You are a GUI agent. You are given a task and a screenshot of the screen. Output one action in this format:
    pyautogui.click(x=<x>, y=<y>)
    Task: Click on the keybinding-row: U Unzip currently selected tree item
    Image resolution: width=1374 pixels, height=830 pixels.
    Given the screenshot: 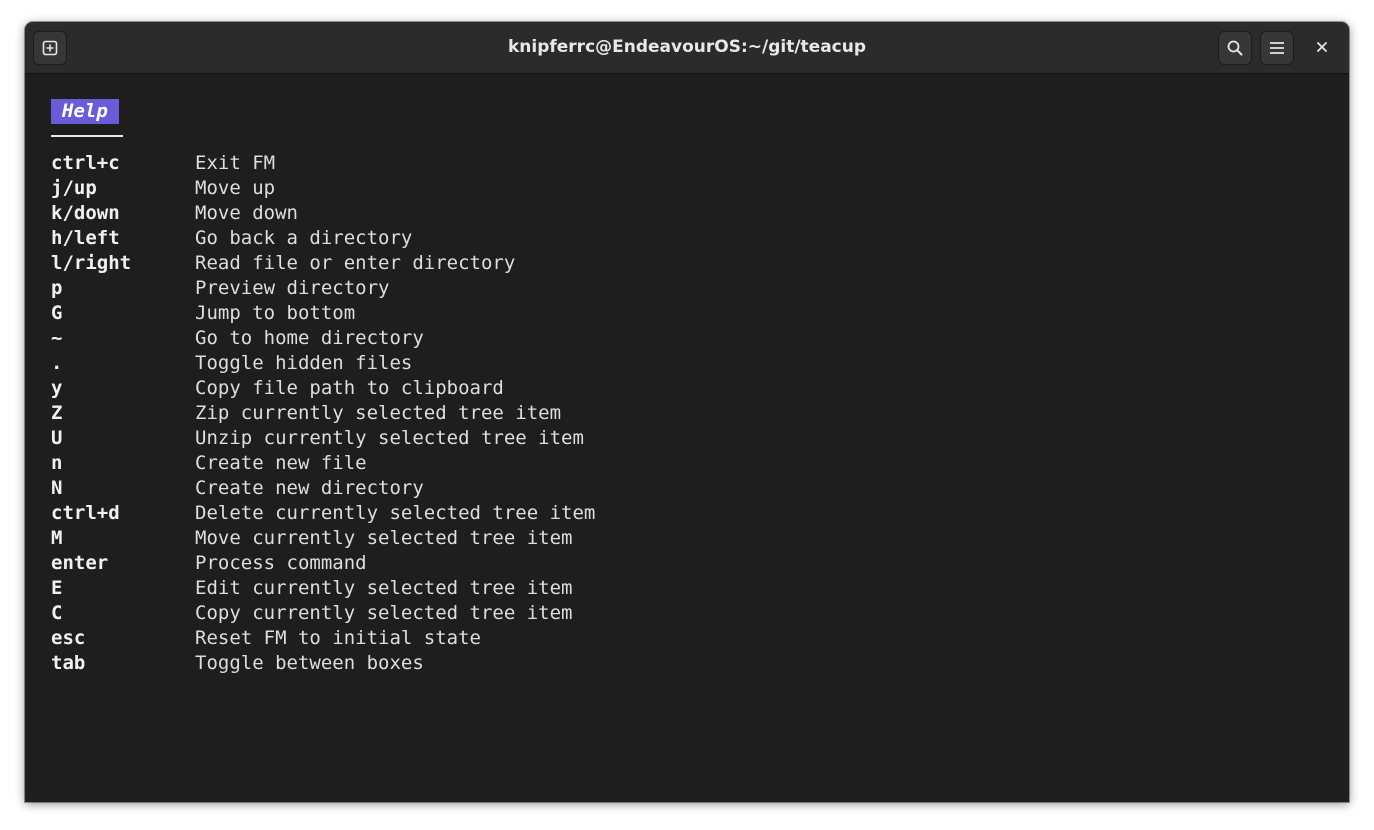 What is the action you would take?
    pyautogui.click(x=323, y=438)
    